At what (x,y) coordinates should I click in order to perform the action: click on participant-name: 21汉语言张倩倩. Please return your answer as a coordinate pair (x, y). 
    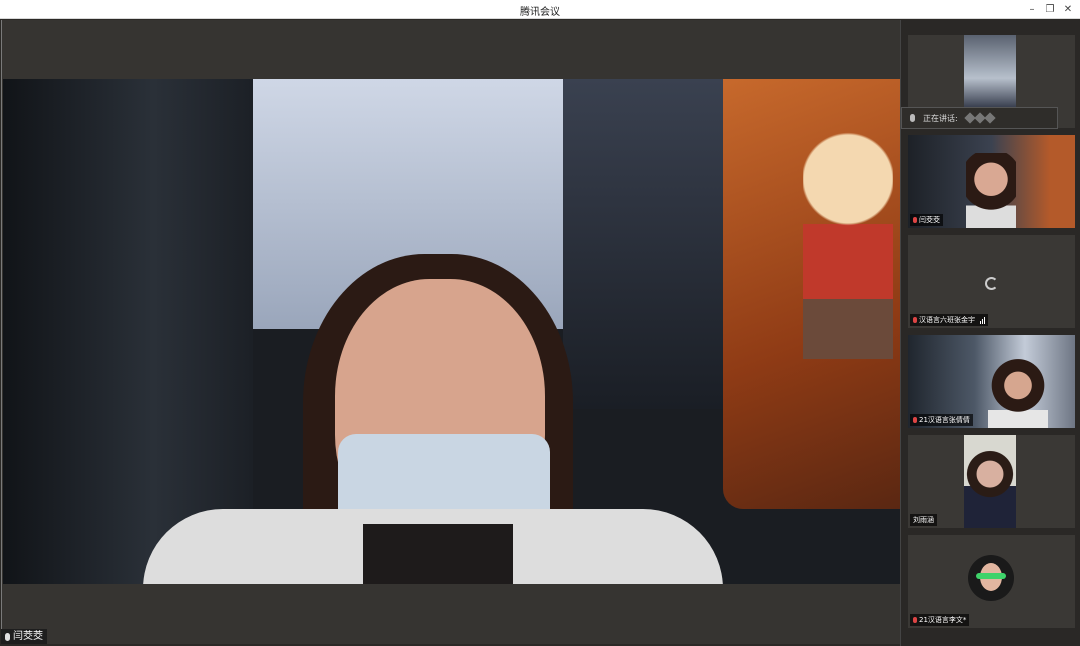
    Looking at the image, I should click on (944, 420).